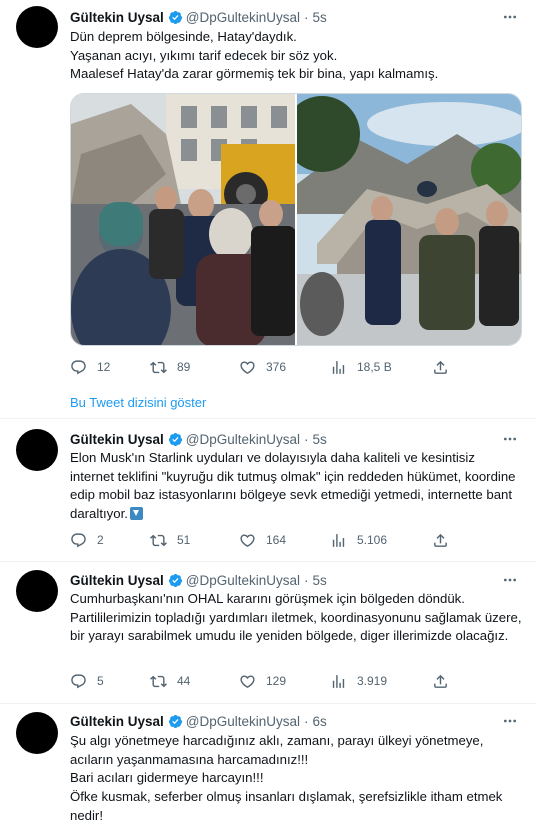 The width and height of the screenshot is (536, 821). I want to click on photo-mountain-rubble, so click(409, 219).